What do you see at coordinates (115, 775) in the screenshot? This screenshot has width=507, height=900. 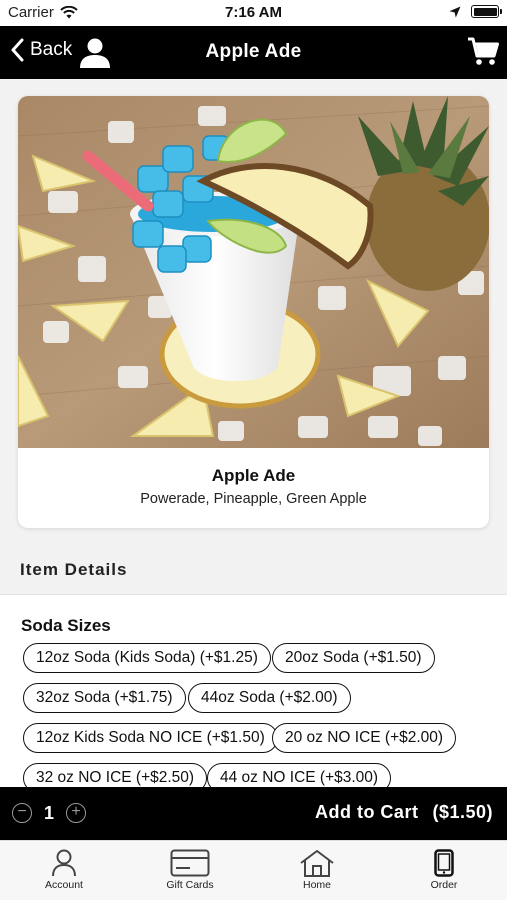 I see `size-option-32oz-no-ice: 32 oz NO ICE (+$2.50)` at bounding box center [115, 775].